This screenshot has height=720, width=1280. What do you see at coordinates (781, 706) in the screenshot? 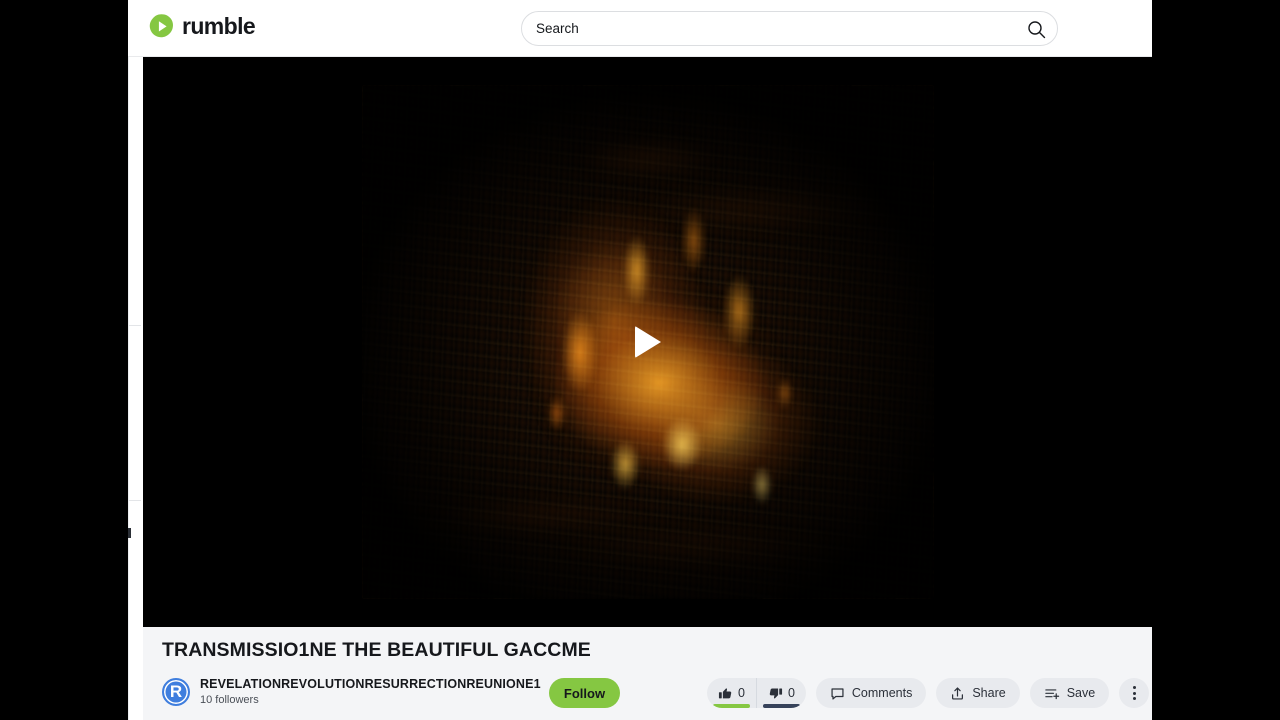
I see `dislike-indicator-bar` at bounding box center [781, 706].